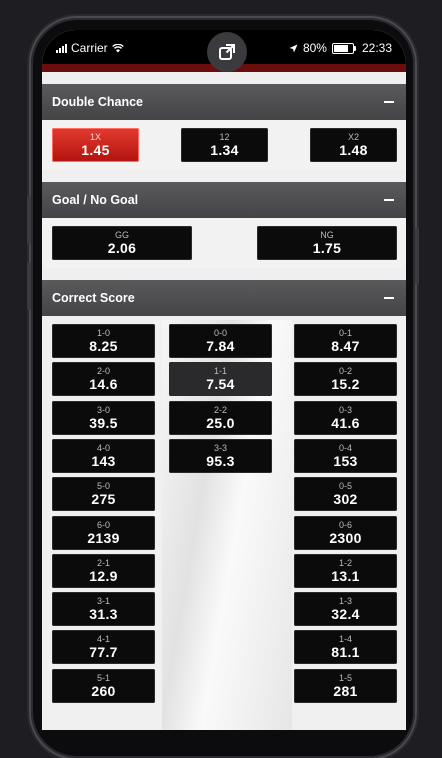 This screenshot has height=758, width=442. I want to click on odd-button-12: 12 1.34, so click(224, 145).